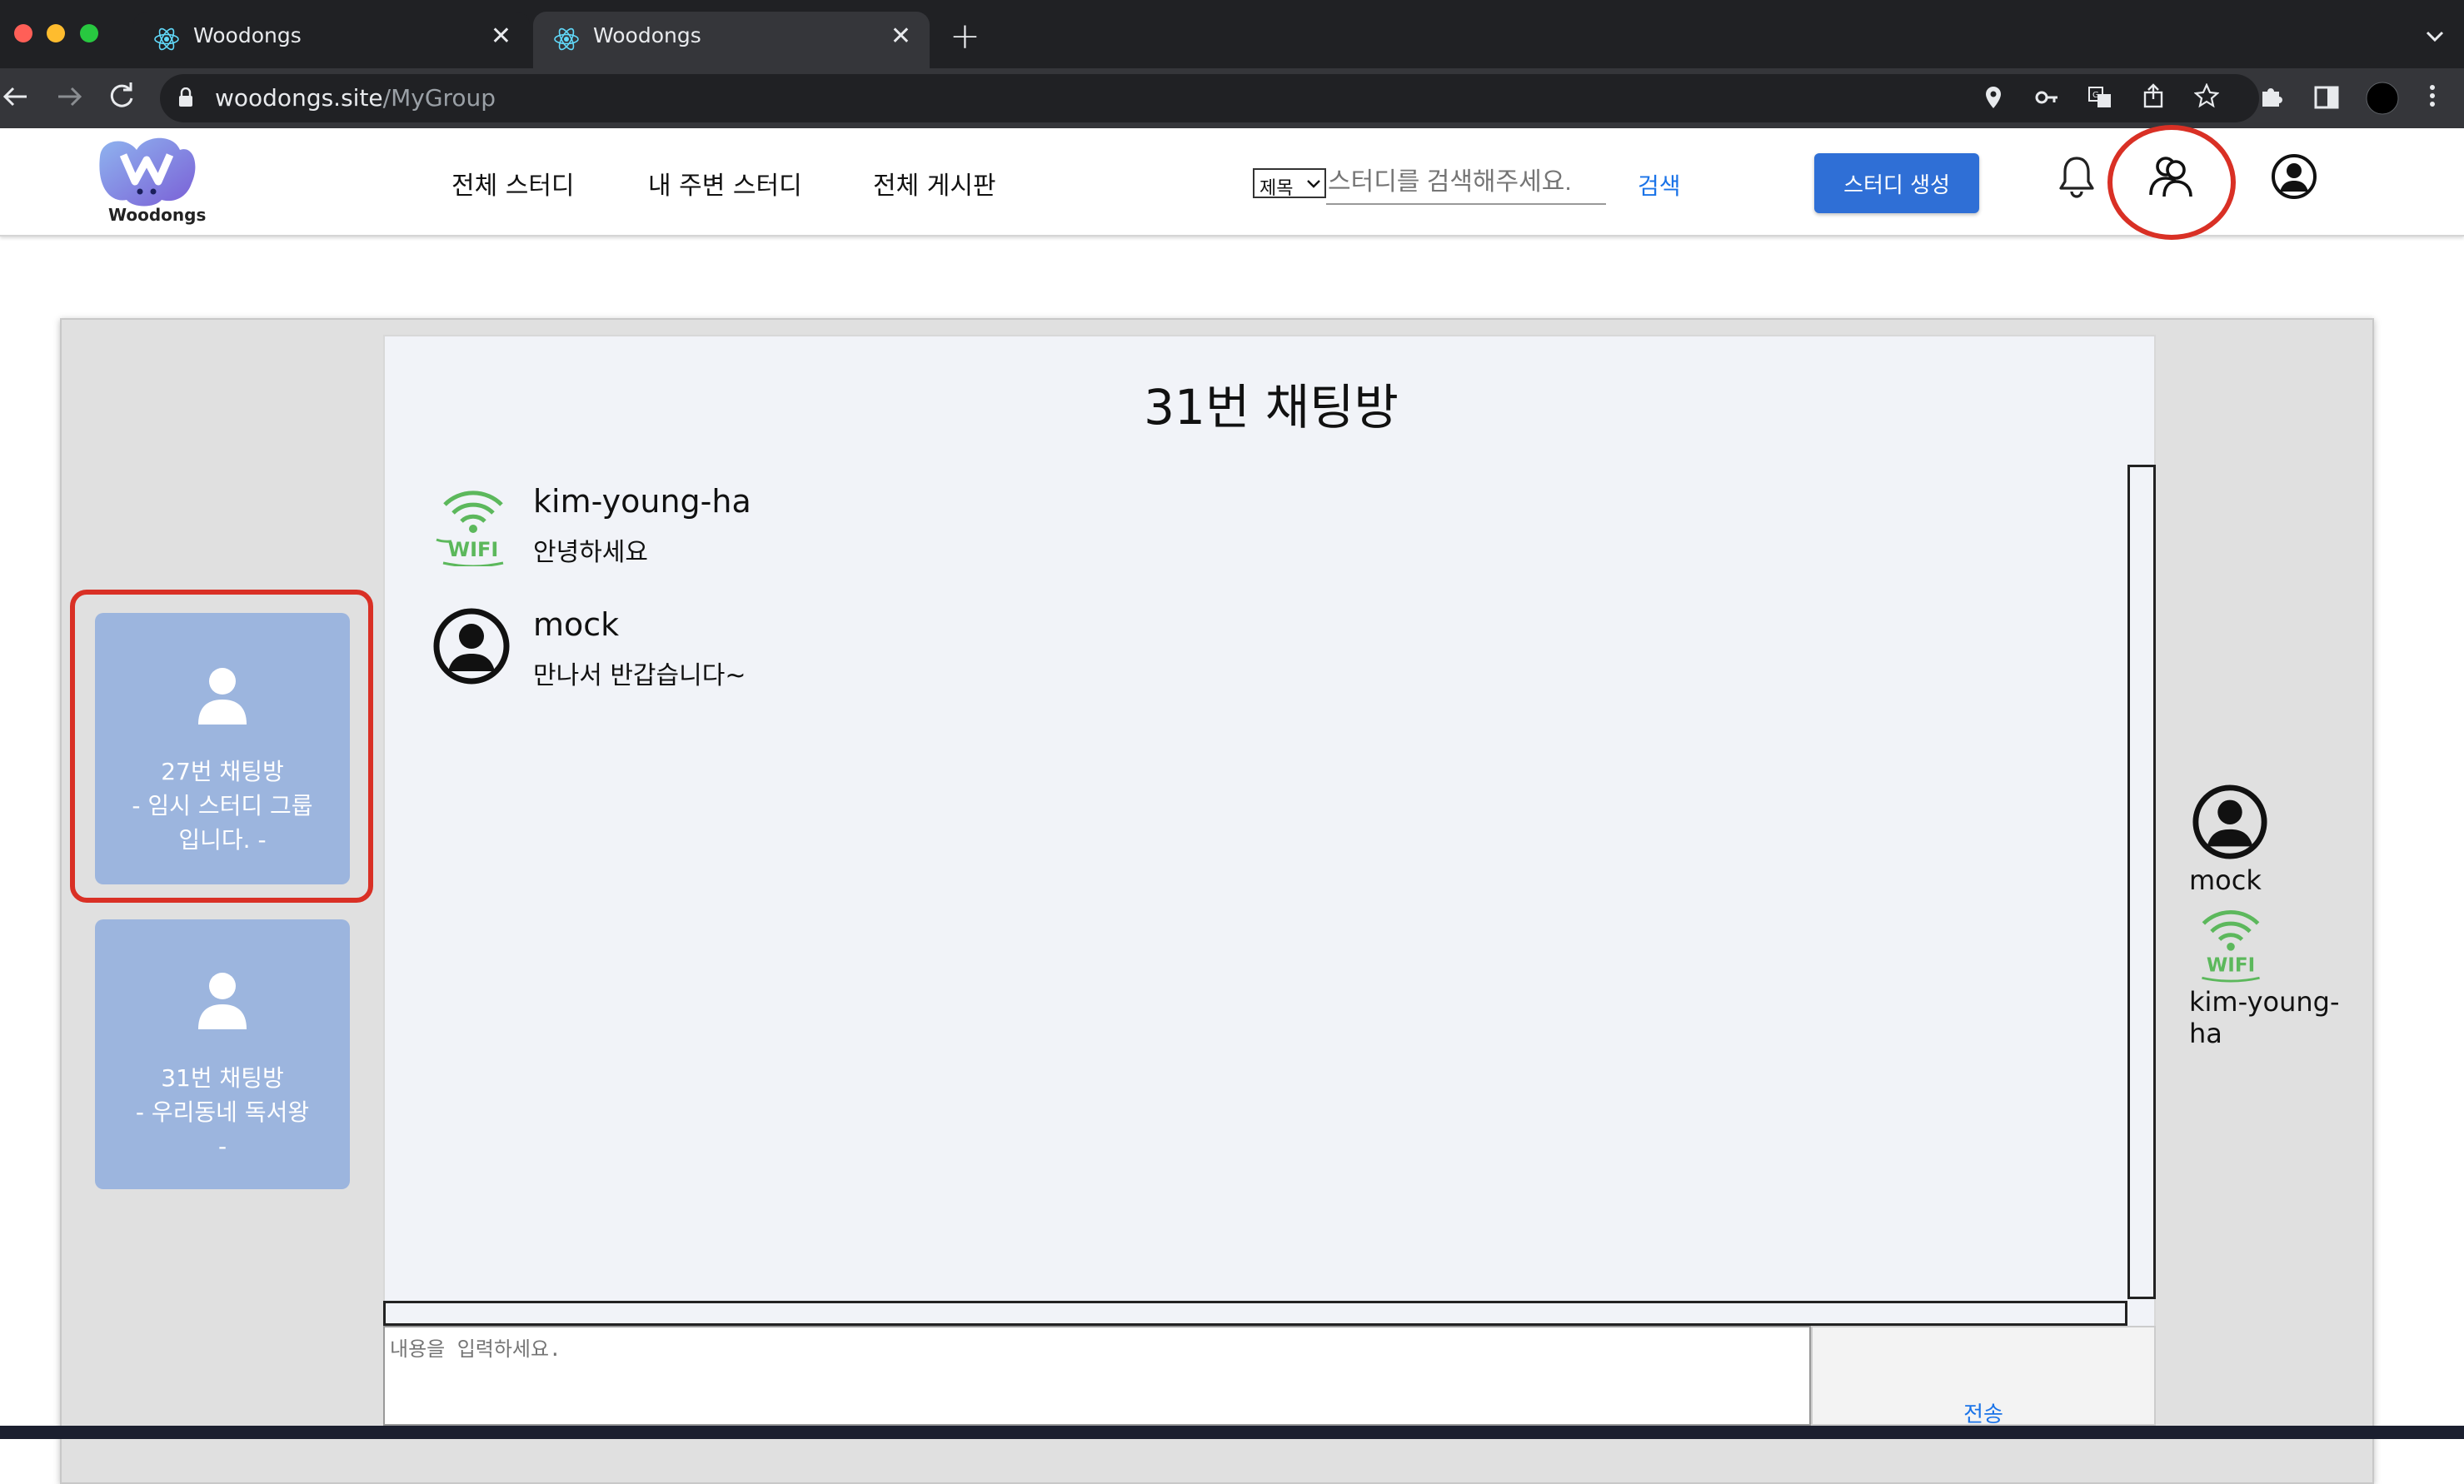  Describe the element at coordinates (185, 97) in the screenshot. I see `lock-icon` at that location.